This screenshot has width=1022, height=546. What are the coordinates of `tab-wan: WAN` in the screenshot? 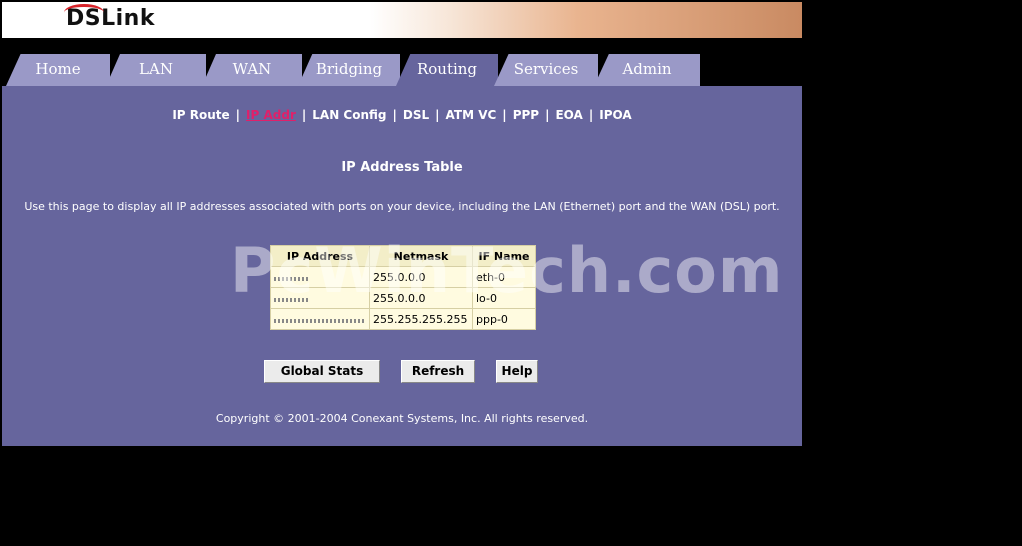 It's located at (252, 70).